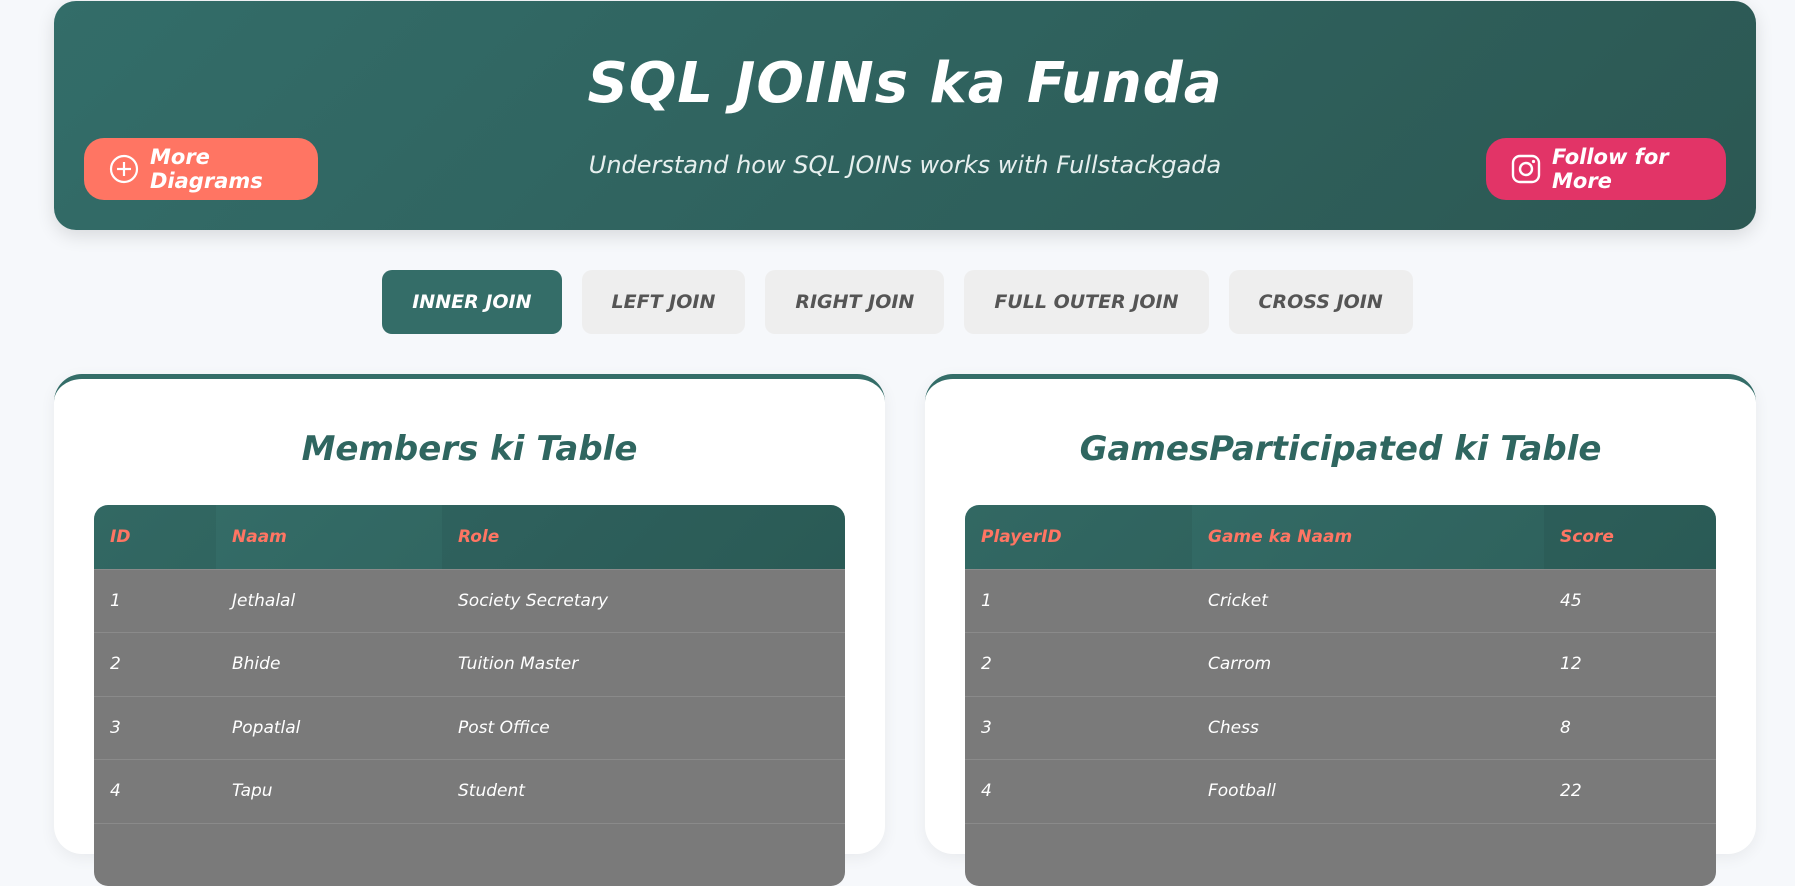  I want to click on table-cell: 22, so click(1630, 791).